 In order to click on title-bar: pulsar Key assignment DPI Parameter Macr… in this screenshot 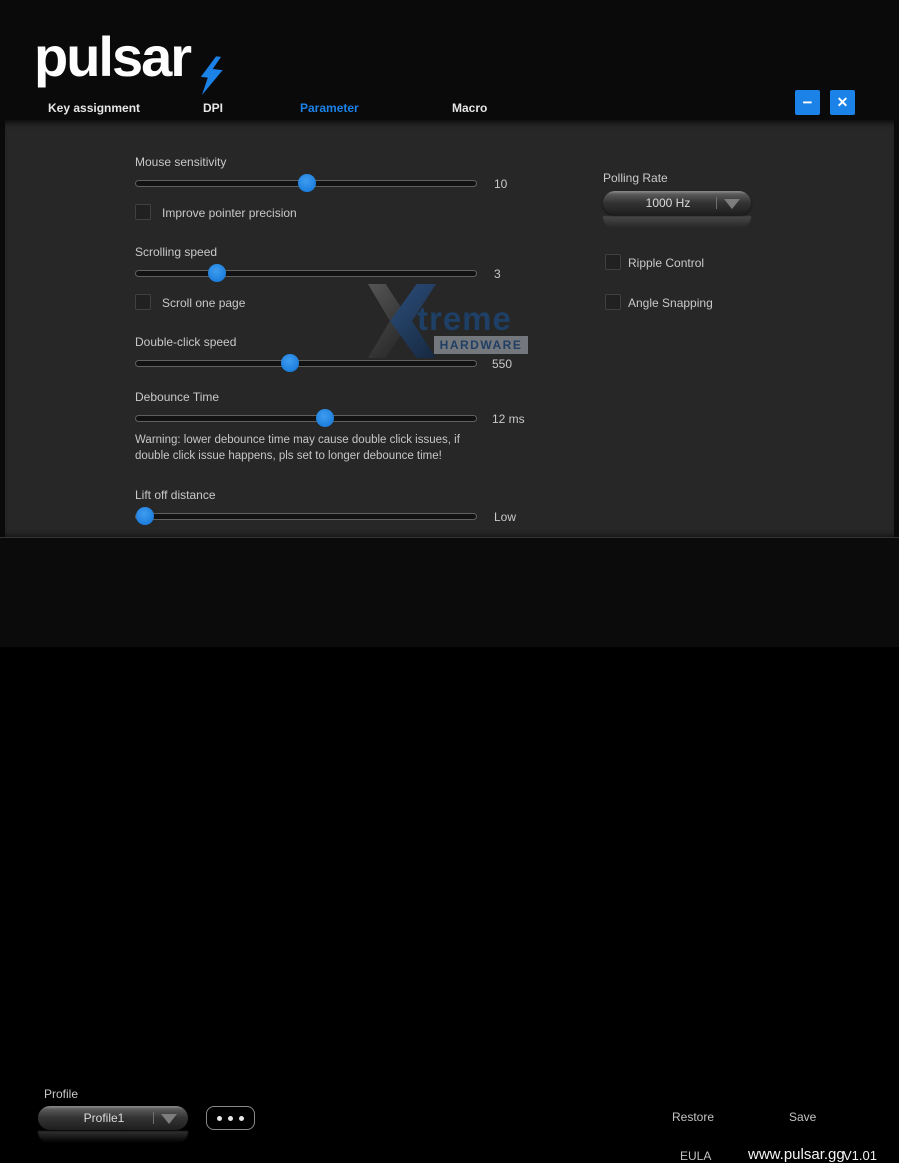, I will do `click(449, 60)`.